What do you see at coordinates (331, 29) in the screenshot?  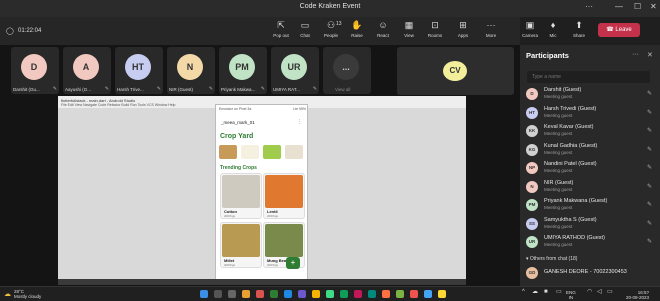 I see `toolbar-people-button: ⚇ 13 People` at bounding box center [331, 29].